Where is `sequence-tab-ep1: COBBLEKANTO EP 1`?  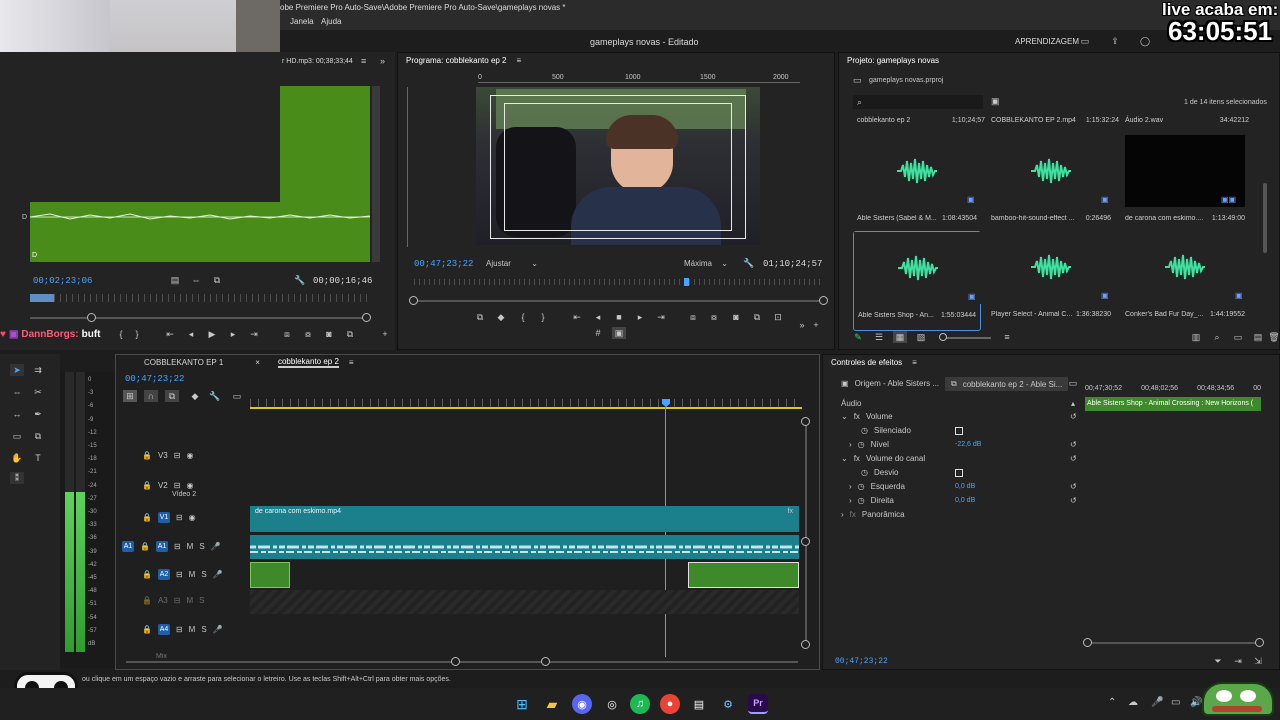 sequence-tab-ep1: COBBLEKANTO EP 1 is located at coordinates (183, 362).